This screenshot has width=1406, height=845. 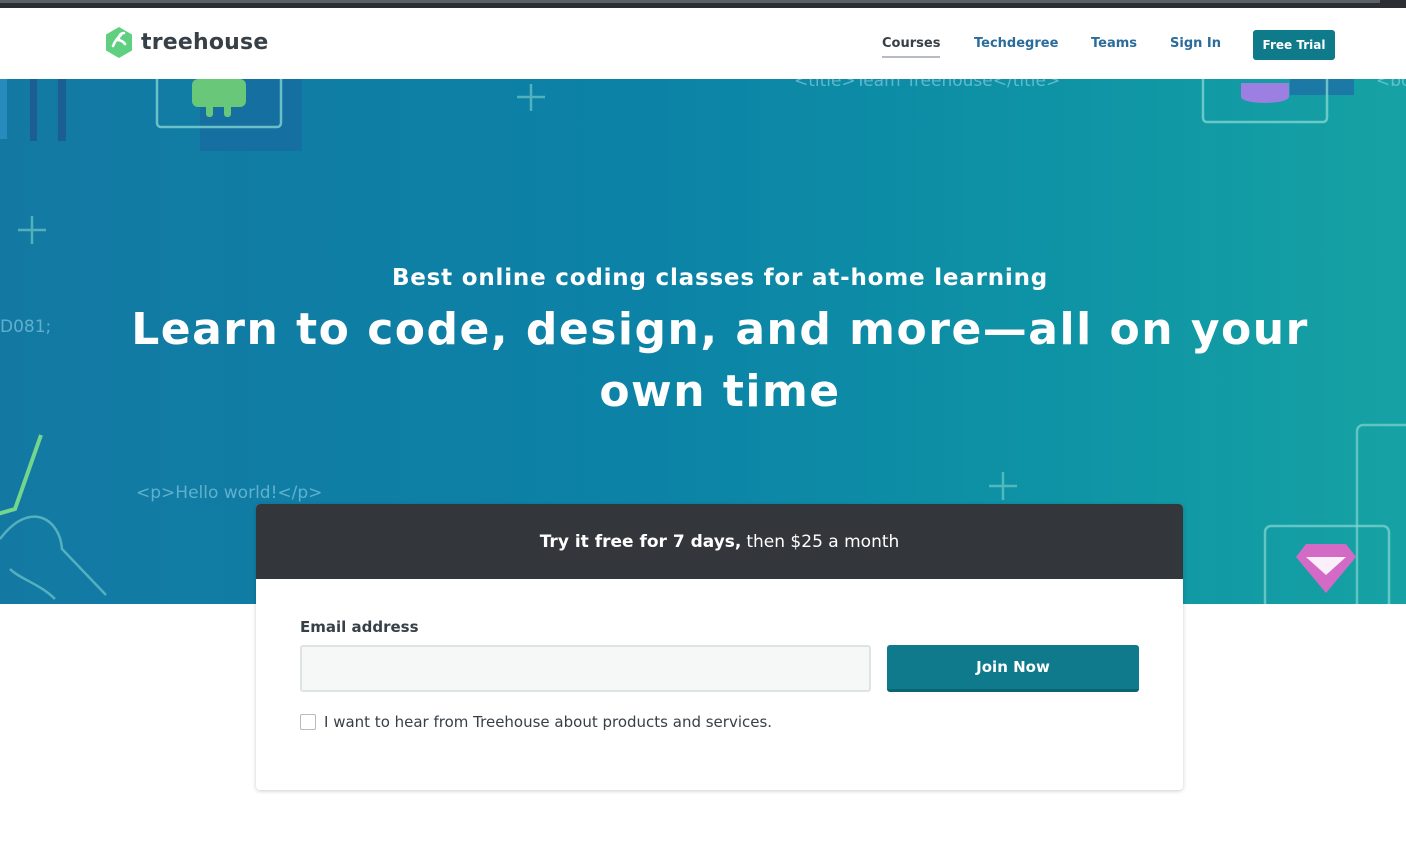 What do you see at coordinates (1294, 45) in the screenshot?
I see `free-trial-button: Free Trial` at bounding box center [1294, 45].